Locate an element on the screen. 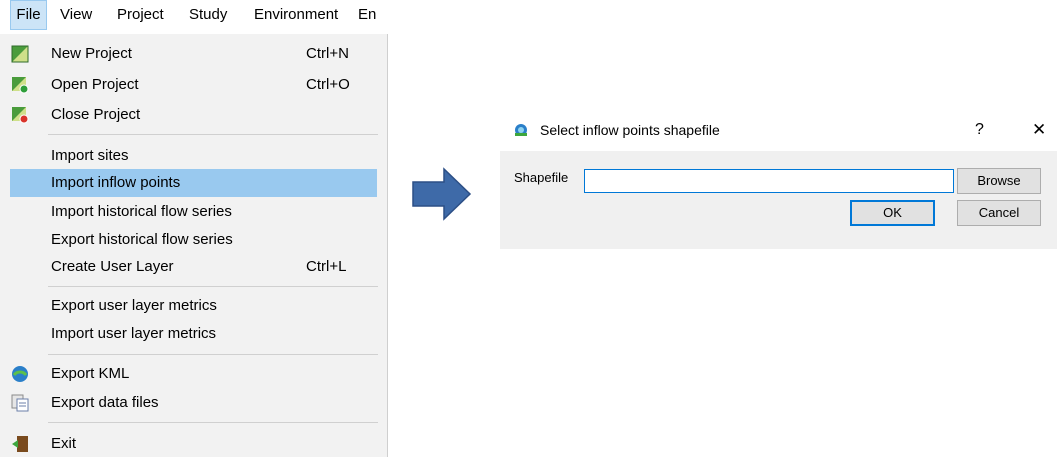 This screenshot has width=1057, height=458. menu-en: En is located at coordinates (367, 15).